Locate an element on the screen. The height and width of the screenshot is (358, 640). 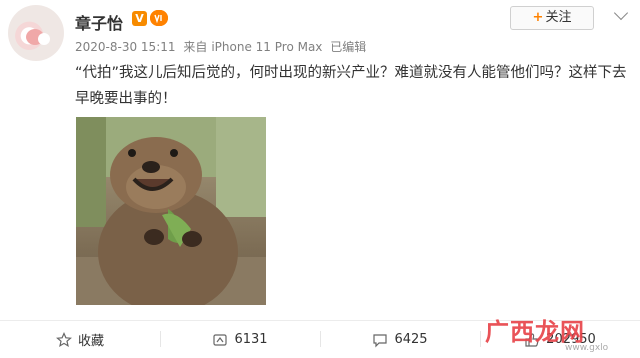
favorite-button: 收藏 is located at coordinates (80, 339).